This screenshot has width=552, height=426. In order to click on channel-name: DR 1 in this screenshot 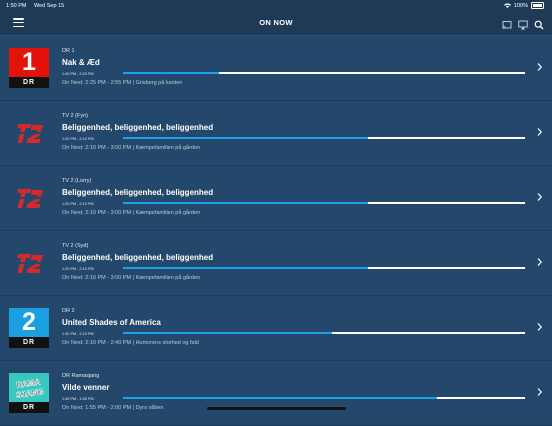, I will do `click(68, 51)`.